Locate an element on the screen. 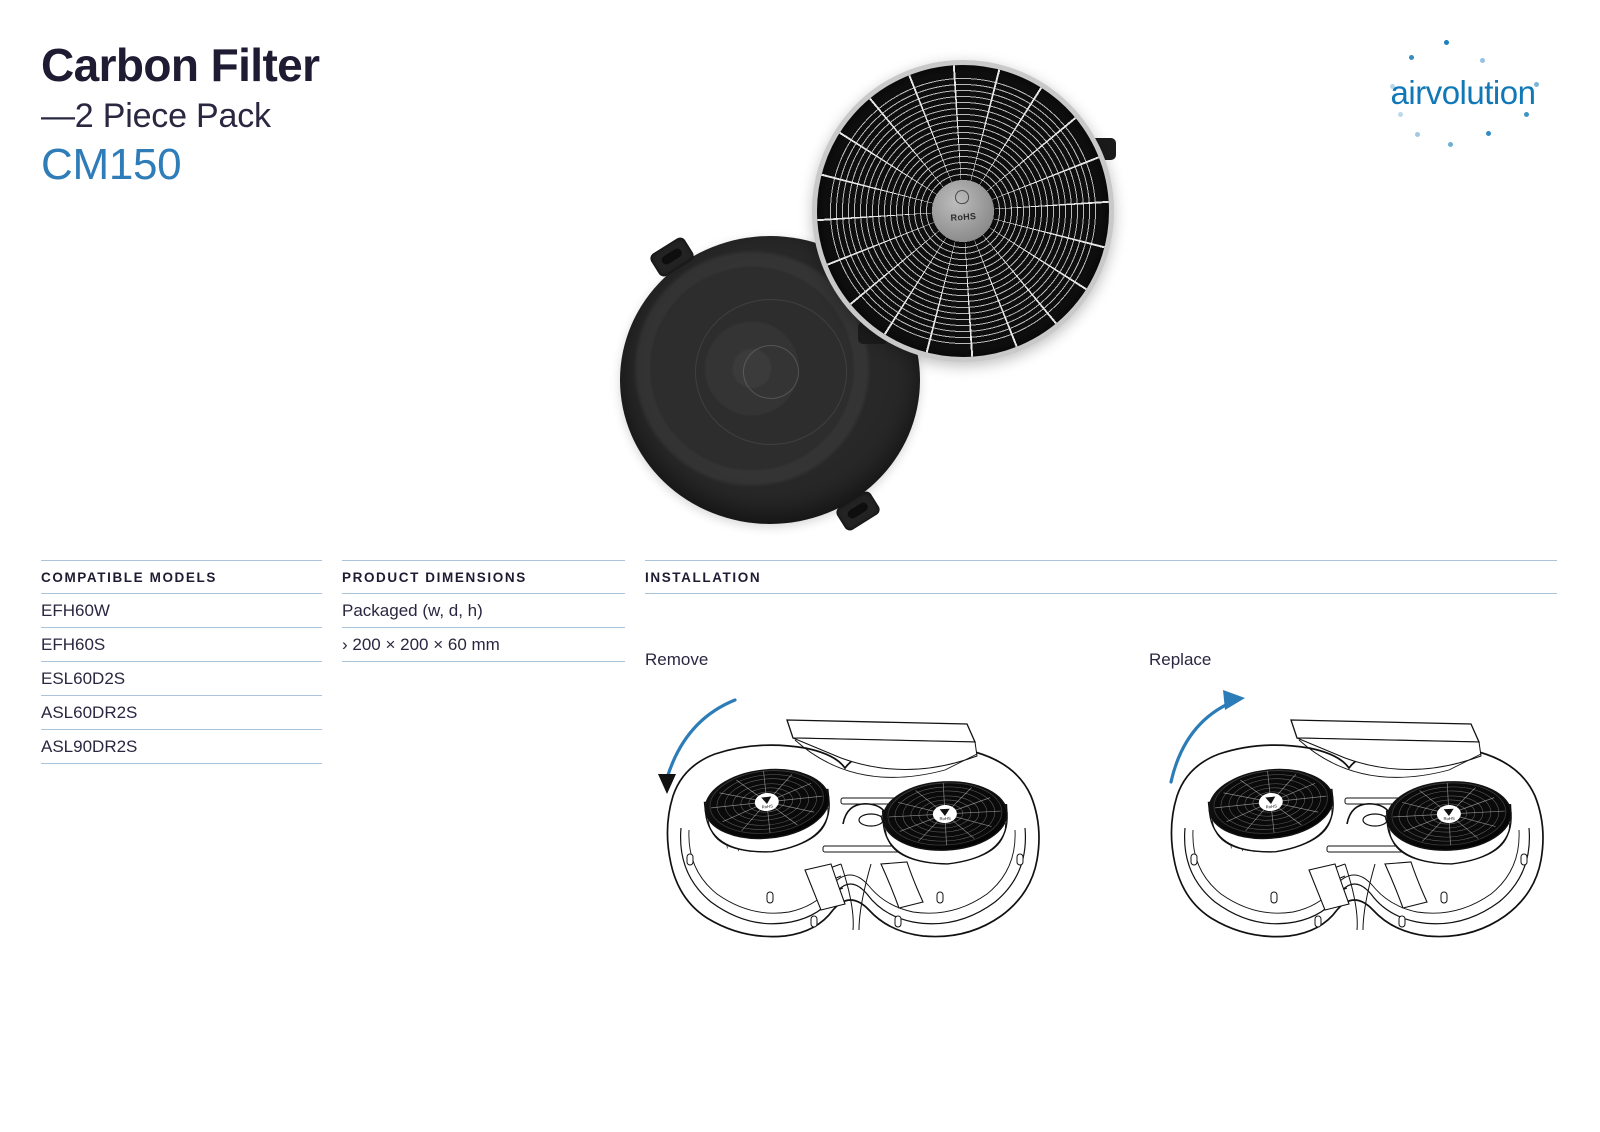  product-code: CM150 is located at coordinates (111, 164).